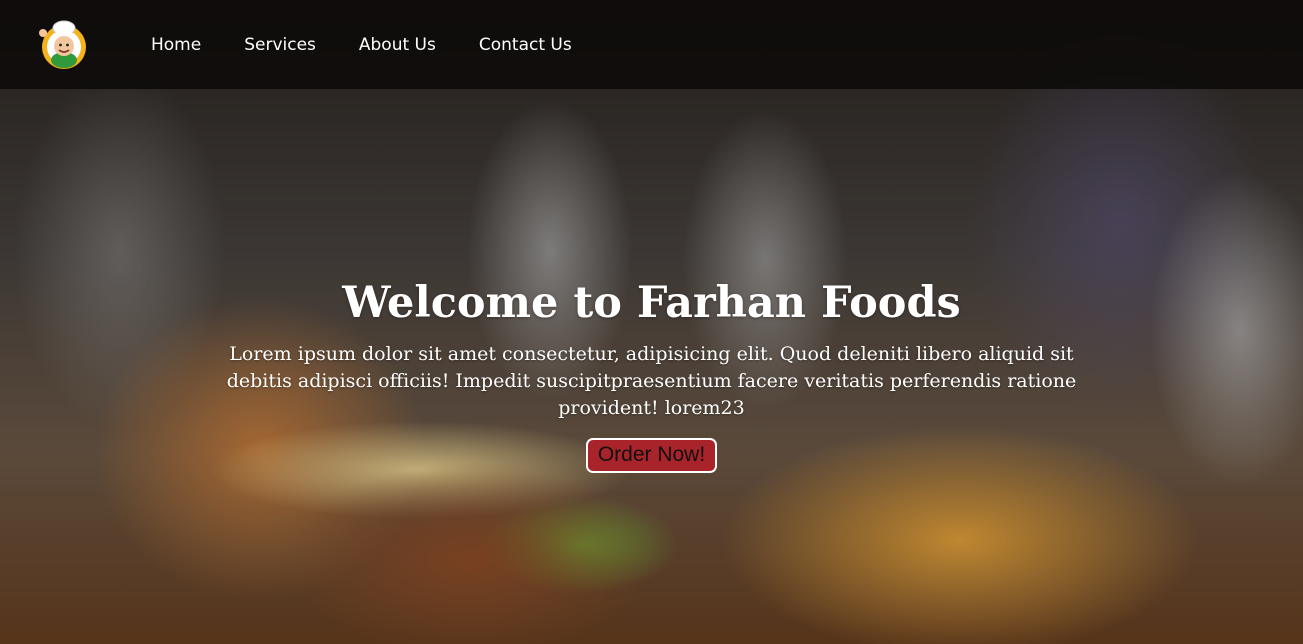 The width and height of the screenshot is (1303, 644). Describe the element at coordinates (525, 45) in the screenshot. I see `nav-contact-link: Contact Us` at that location.